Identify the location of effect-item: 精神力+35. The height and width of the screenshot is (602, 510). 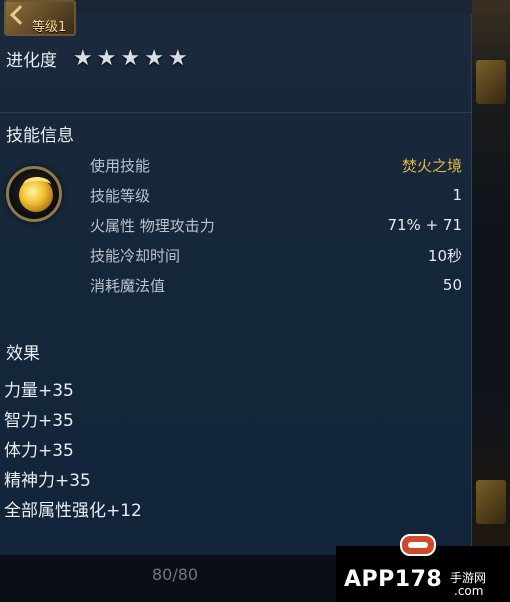
(47, 481).